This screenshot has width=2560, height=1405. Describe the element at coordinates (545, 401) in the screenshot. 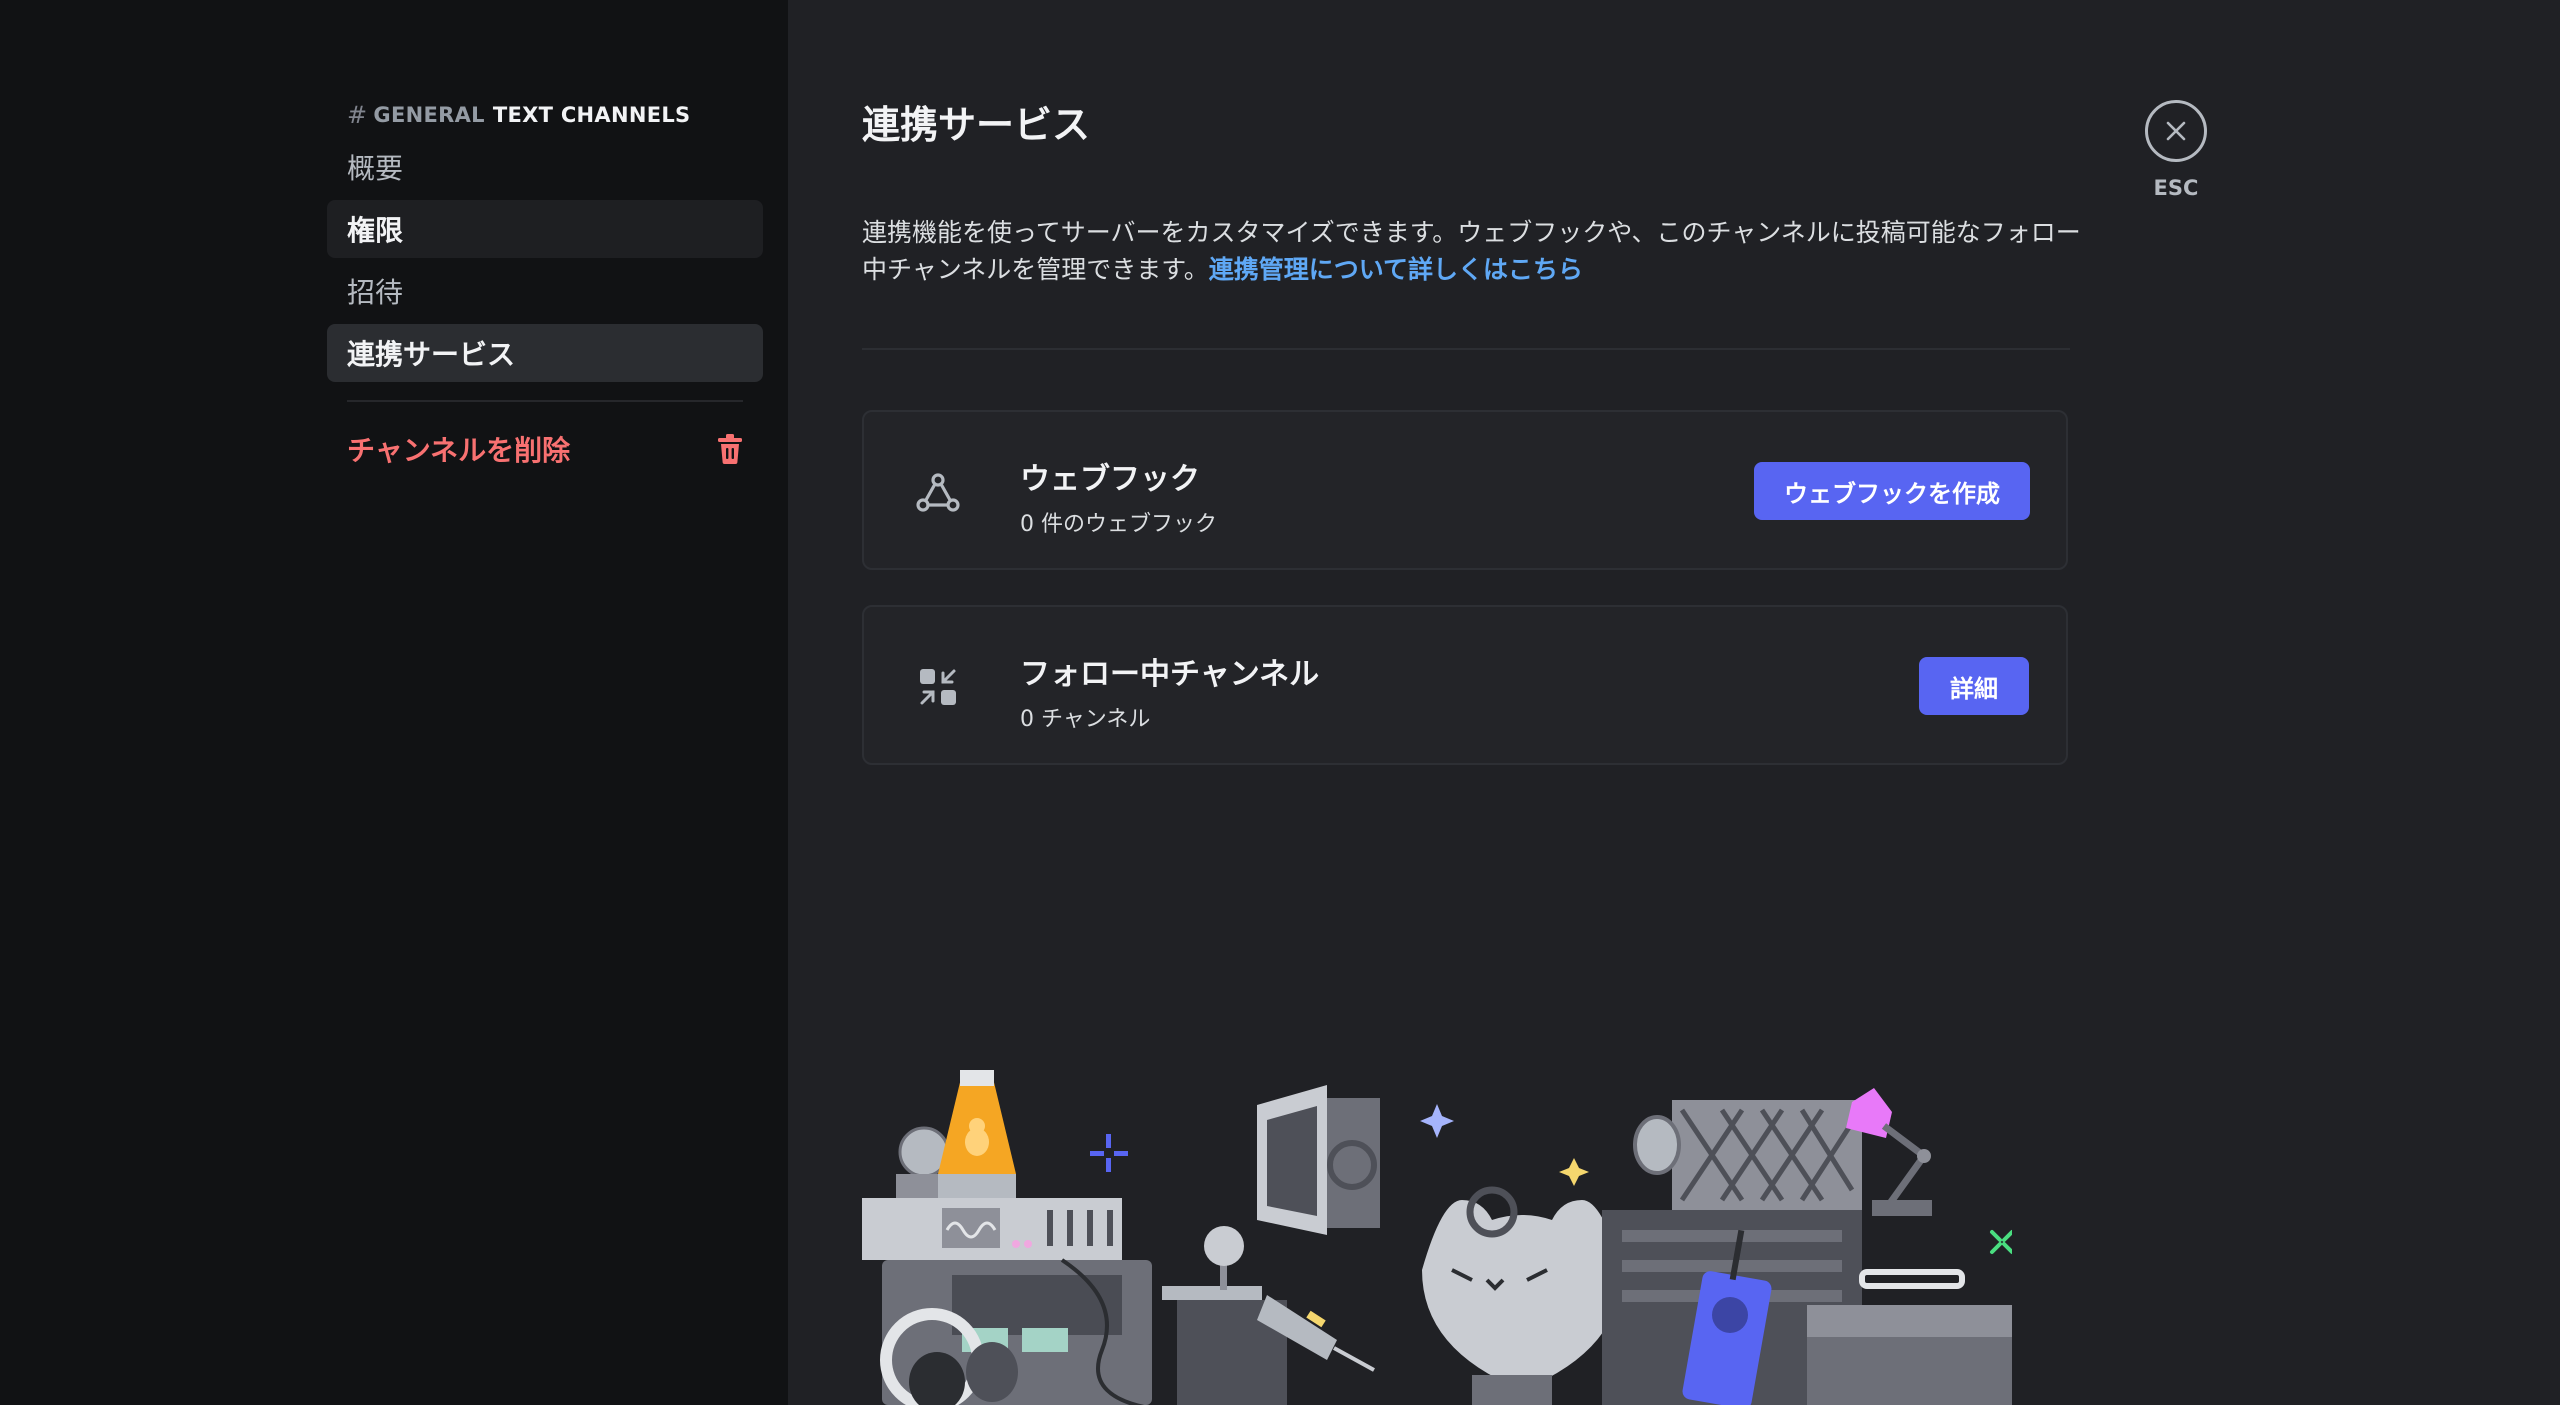

I see `sidebar-divider` at that location.